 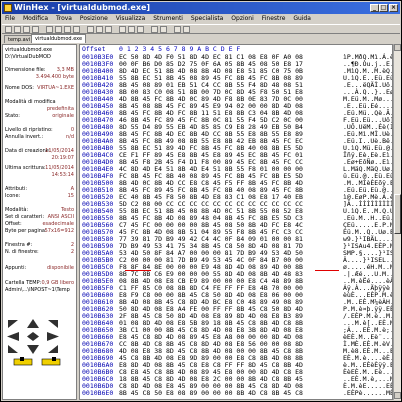 I want to click on info-nwin-value: 2, so click(x=72, y=252).